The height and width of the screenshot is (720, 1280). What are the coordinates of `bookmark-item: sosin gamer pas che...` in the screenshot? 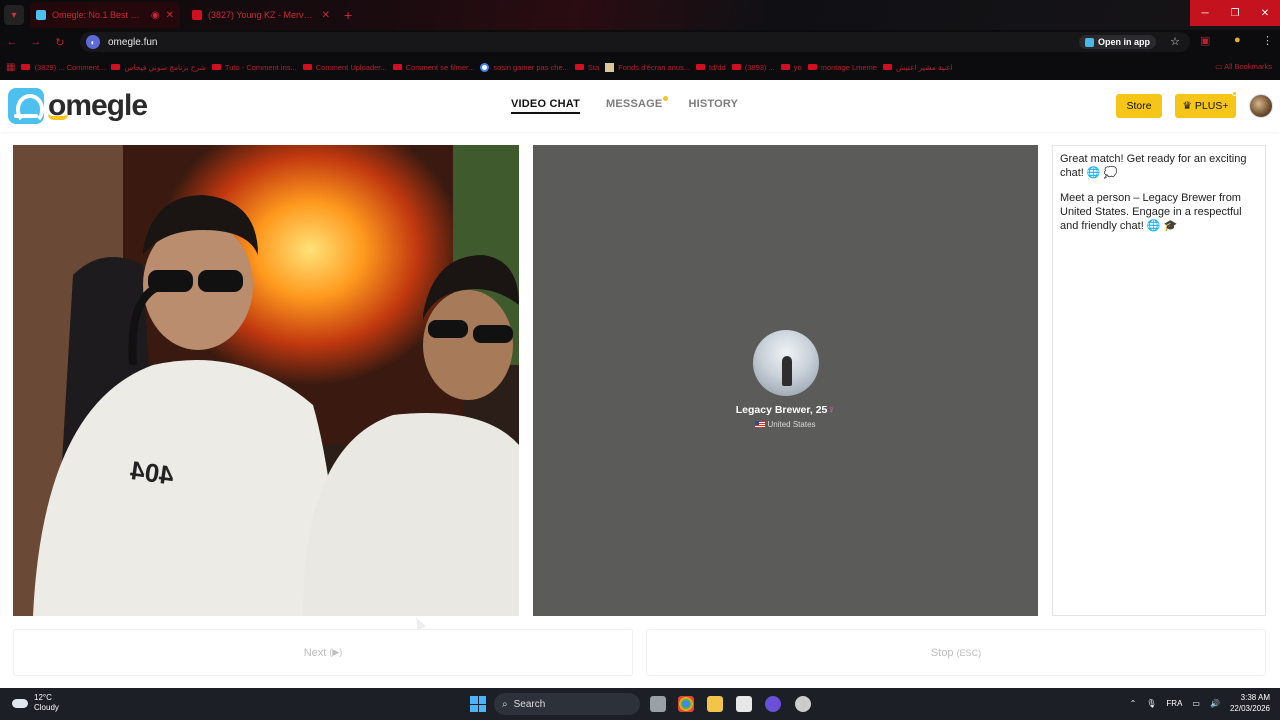 It's located at (524, 67).